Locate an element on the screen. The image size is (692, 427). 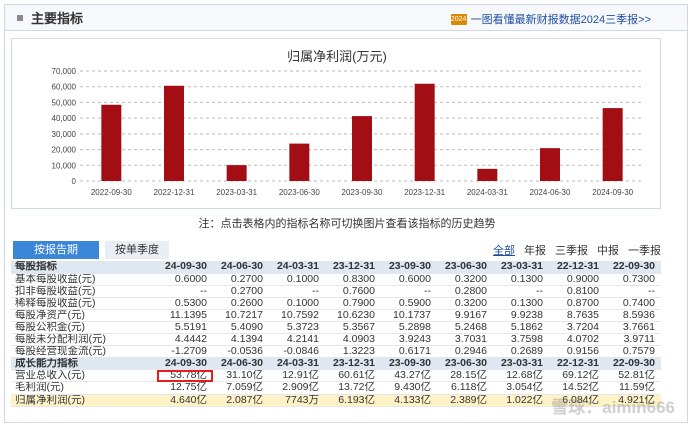
table-cell: 2.389亿 is located at coordinates (465, 400).